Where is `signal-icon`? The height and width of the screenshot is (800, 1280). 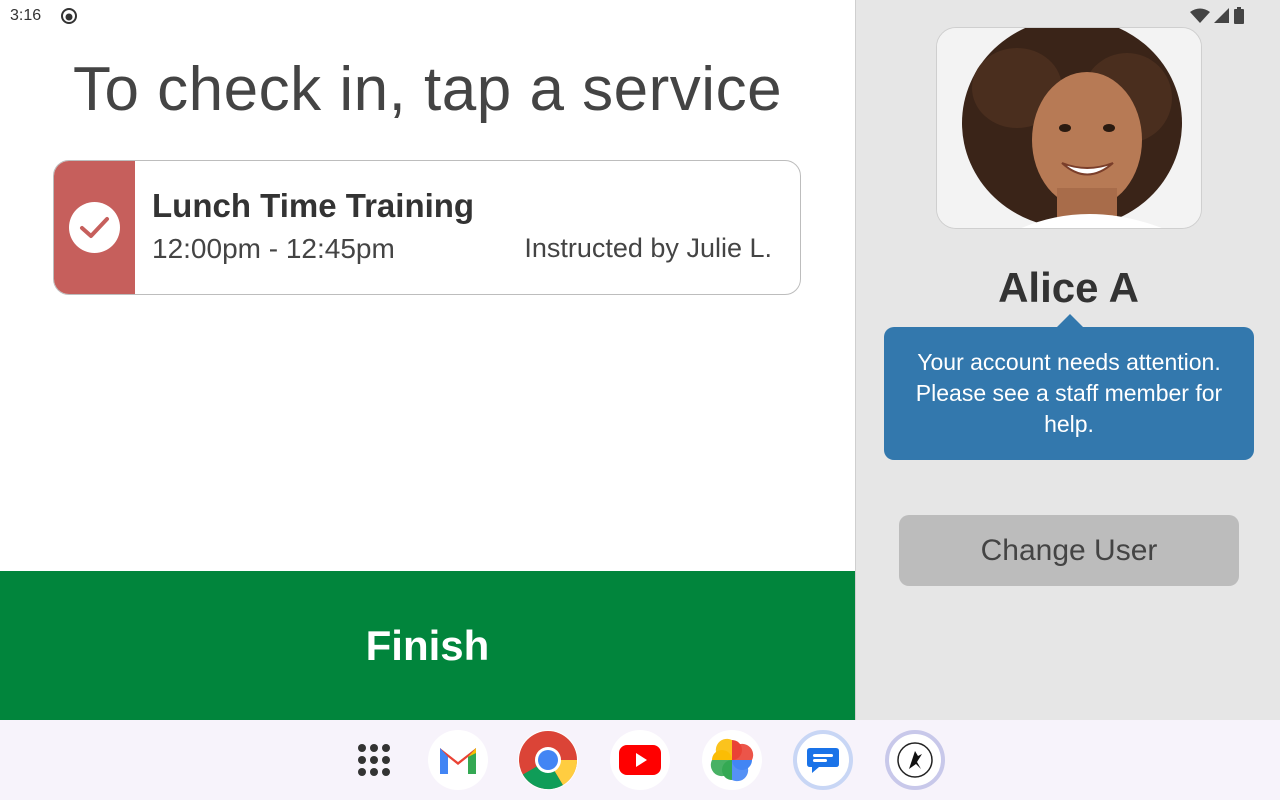
signal-icon is located at coordinates (1221, 15).